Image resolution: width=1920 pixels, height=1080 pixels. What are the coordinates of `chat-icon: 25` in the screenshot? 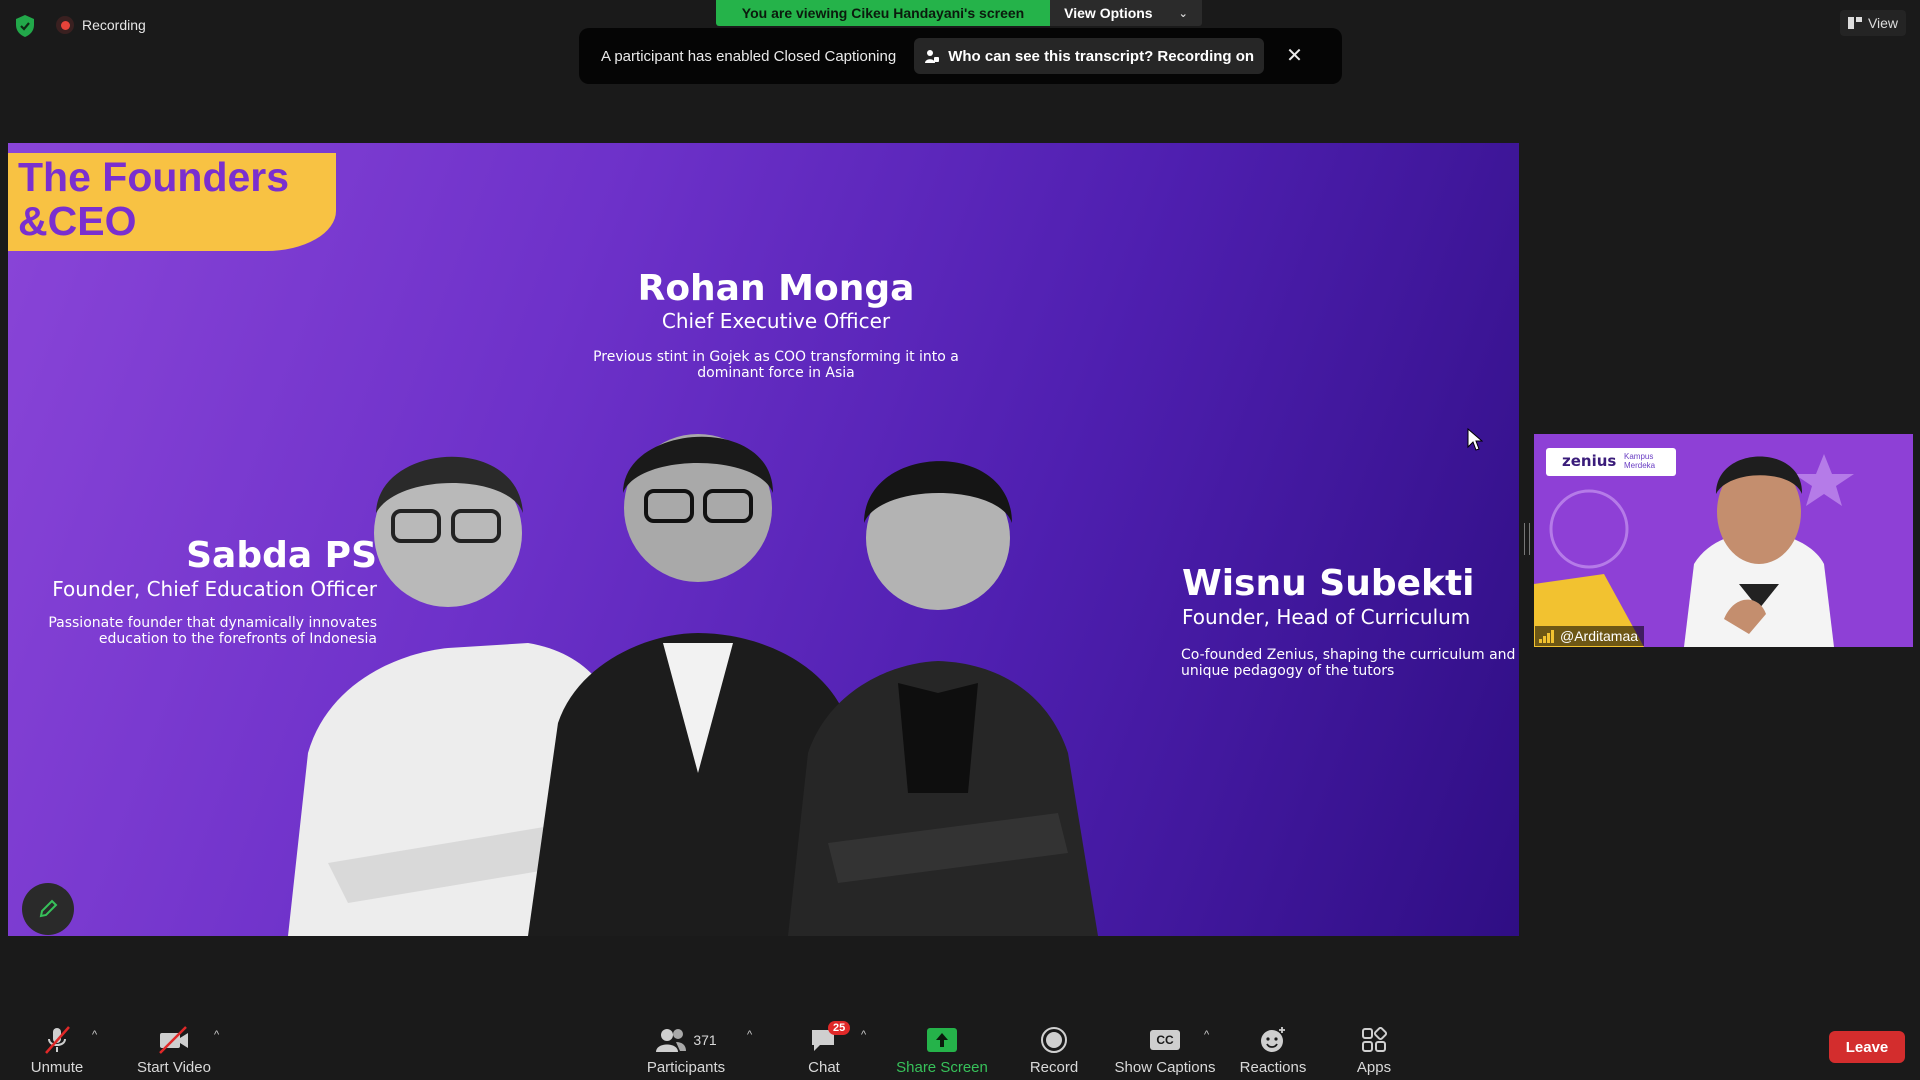 It's located at (830, 1038).